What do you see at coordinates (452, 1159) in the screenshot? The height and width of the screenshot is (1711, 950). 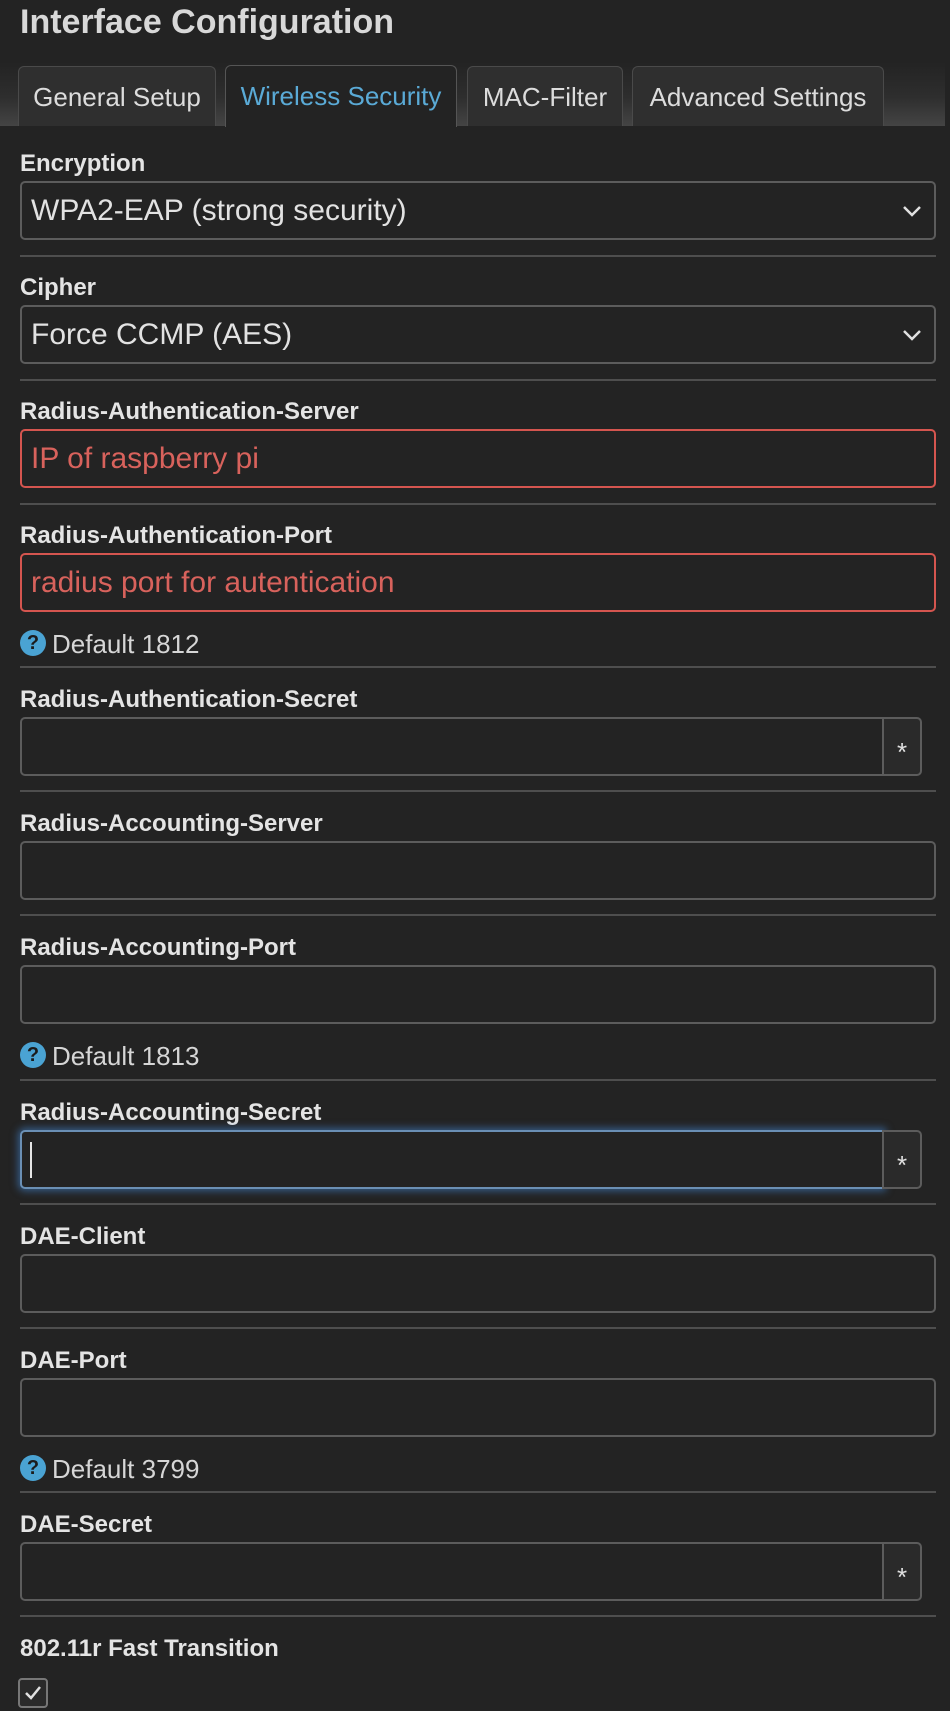 I see `radius-acct-secret-input` at bounding box center [452, 1159].